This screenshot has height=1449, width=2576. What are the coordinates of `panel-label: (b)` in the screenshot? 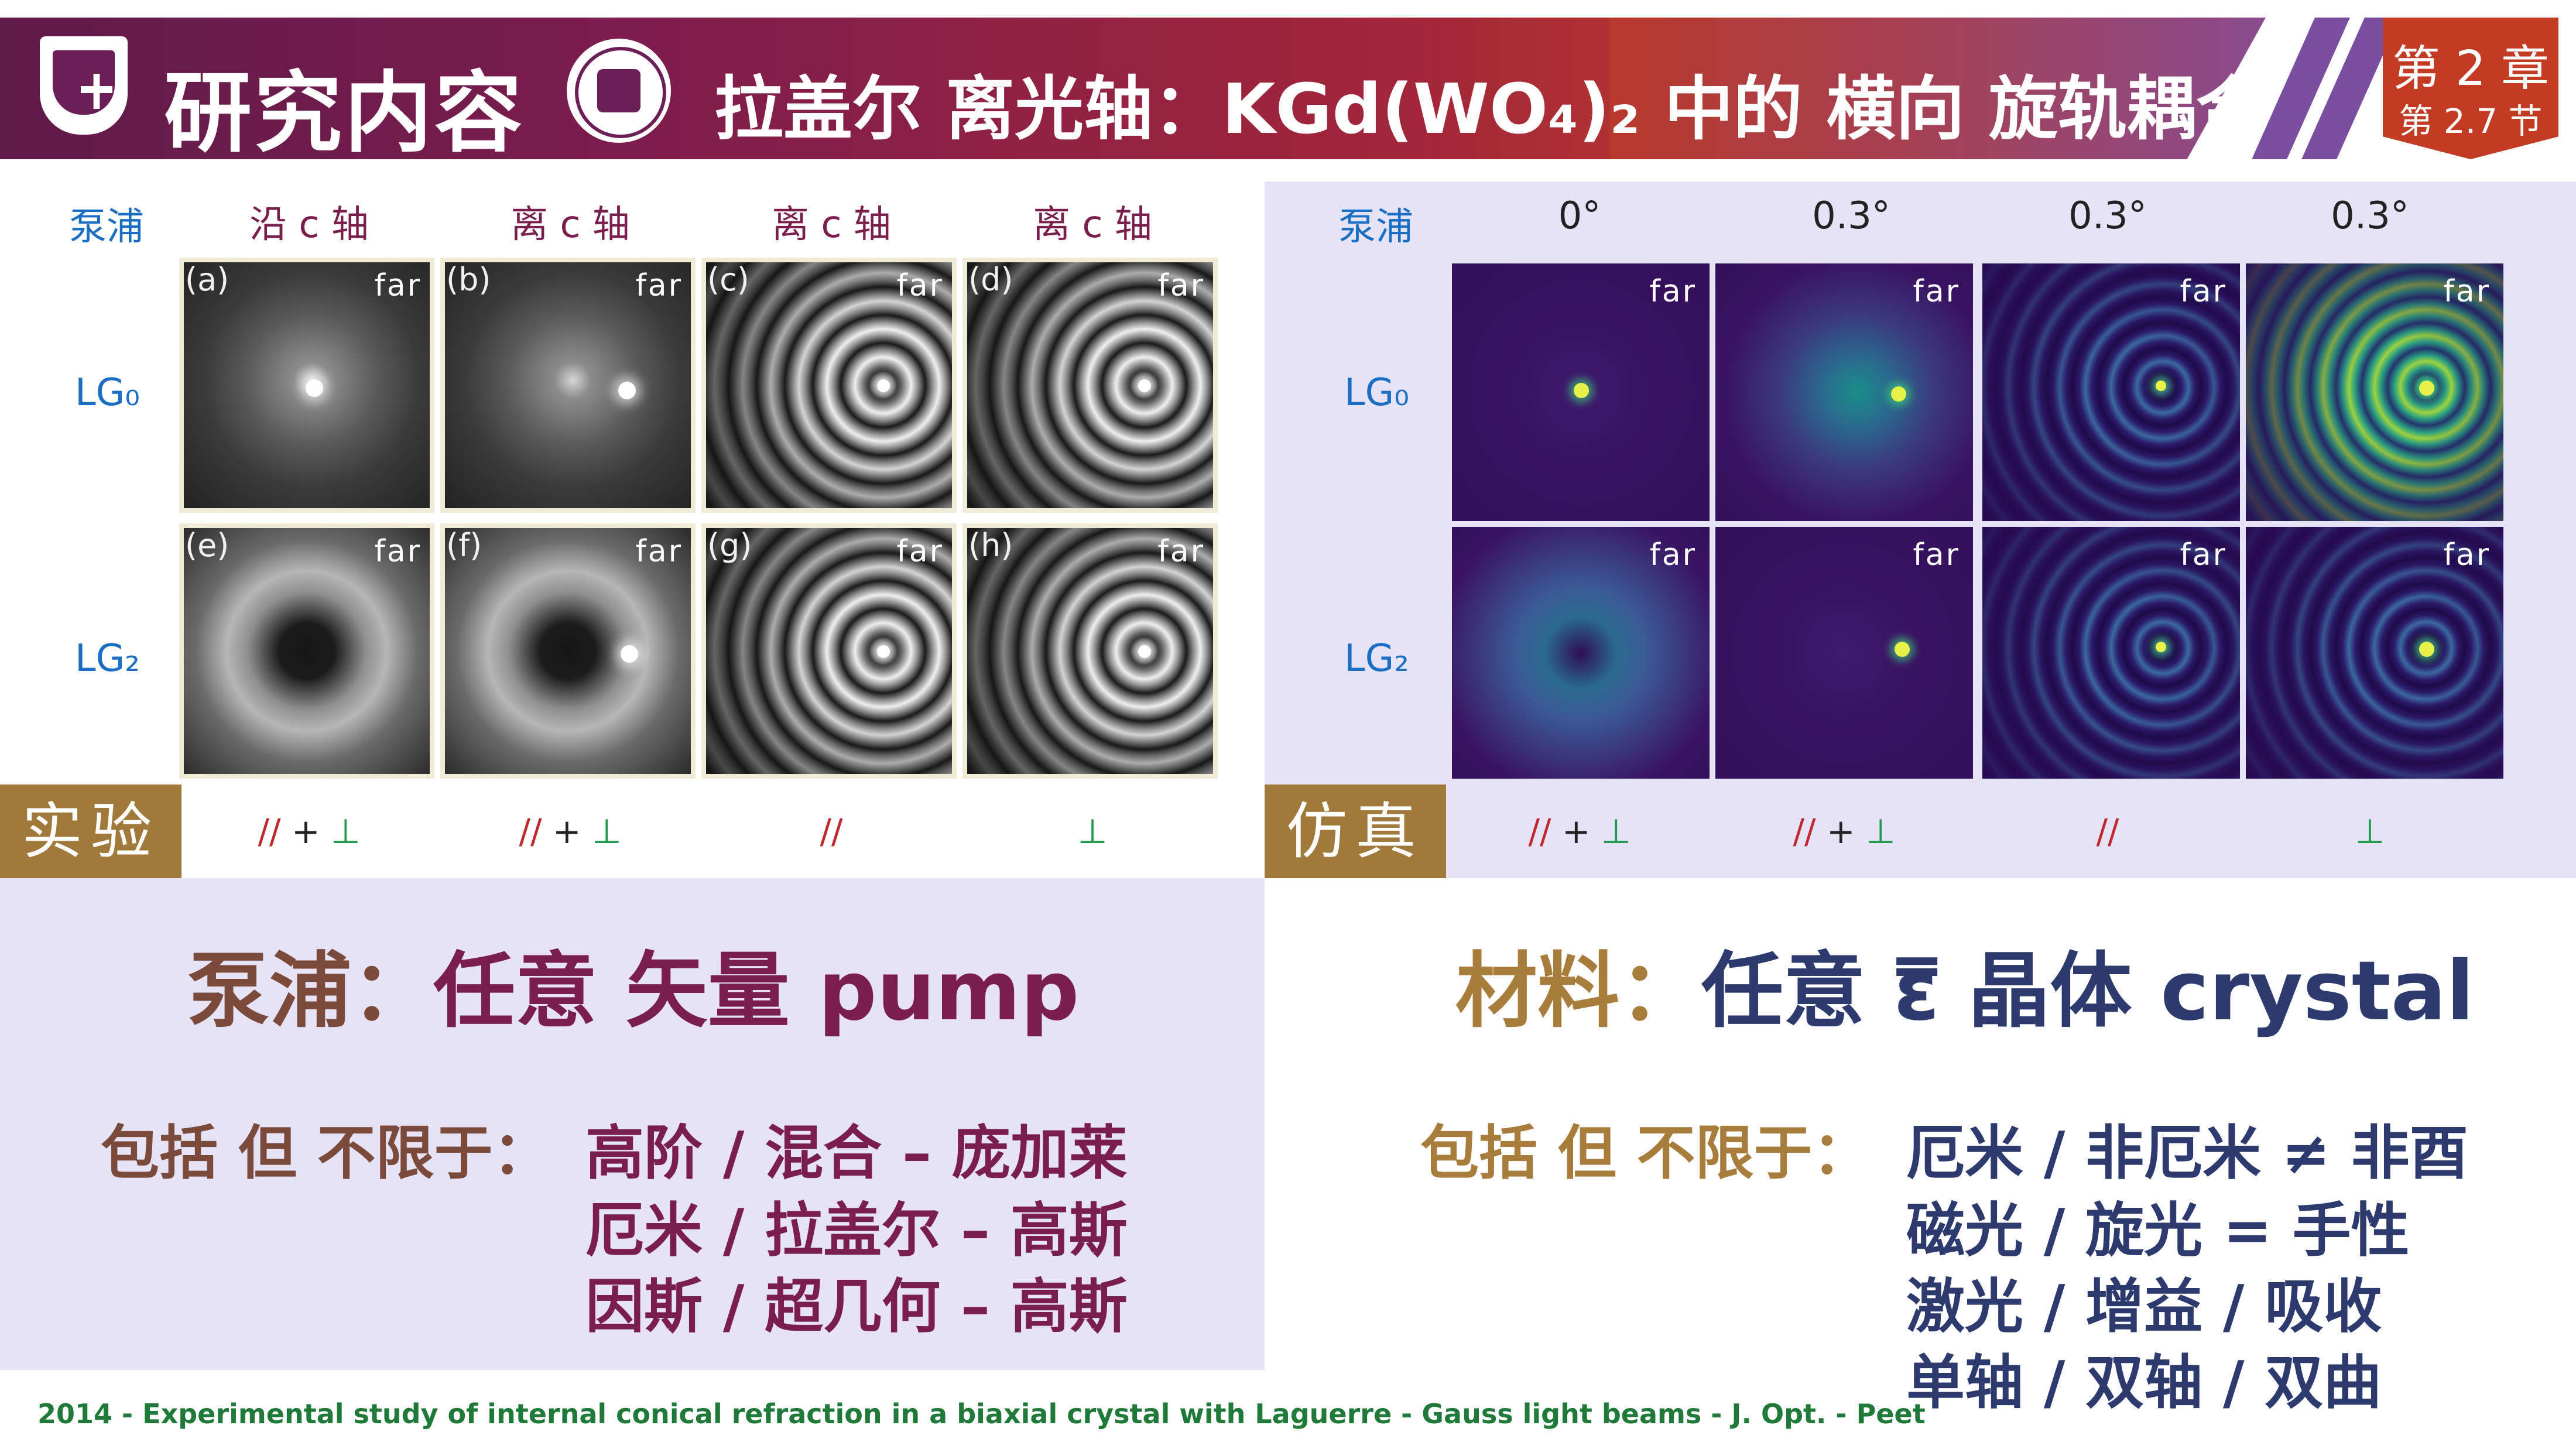 It's located at (469, 279).